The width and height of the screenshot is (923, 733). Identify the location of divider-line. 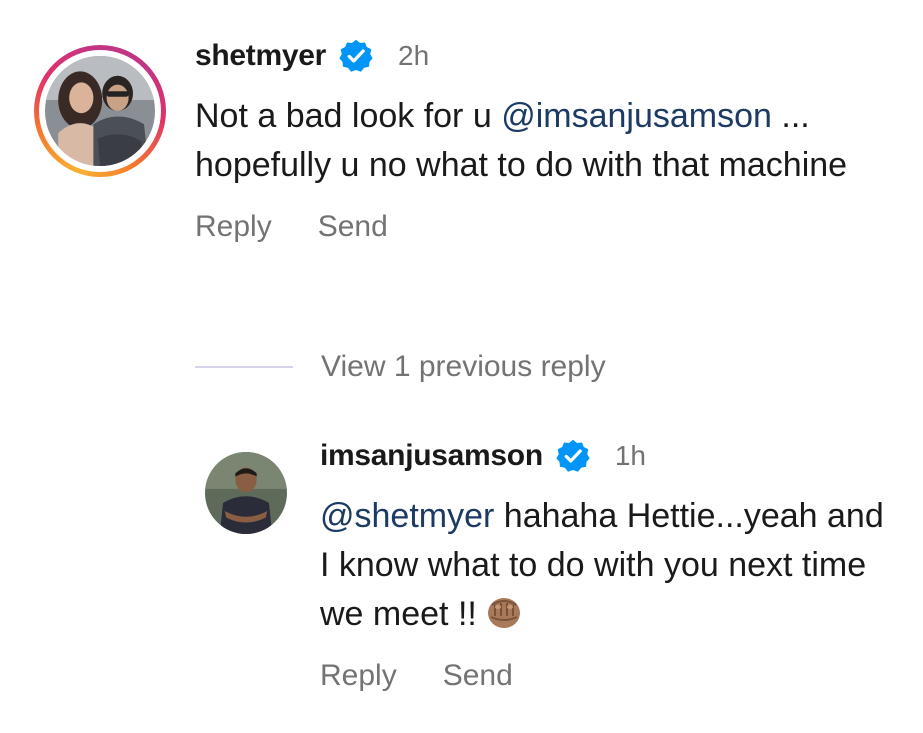
(244, 367).